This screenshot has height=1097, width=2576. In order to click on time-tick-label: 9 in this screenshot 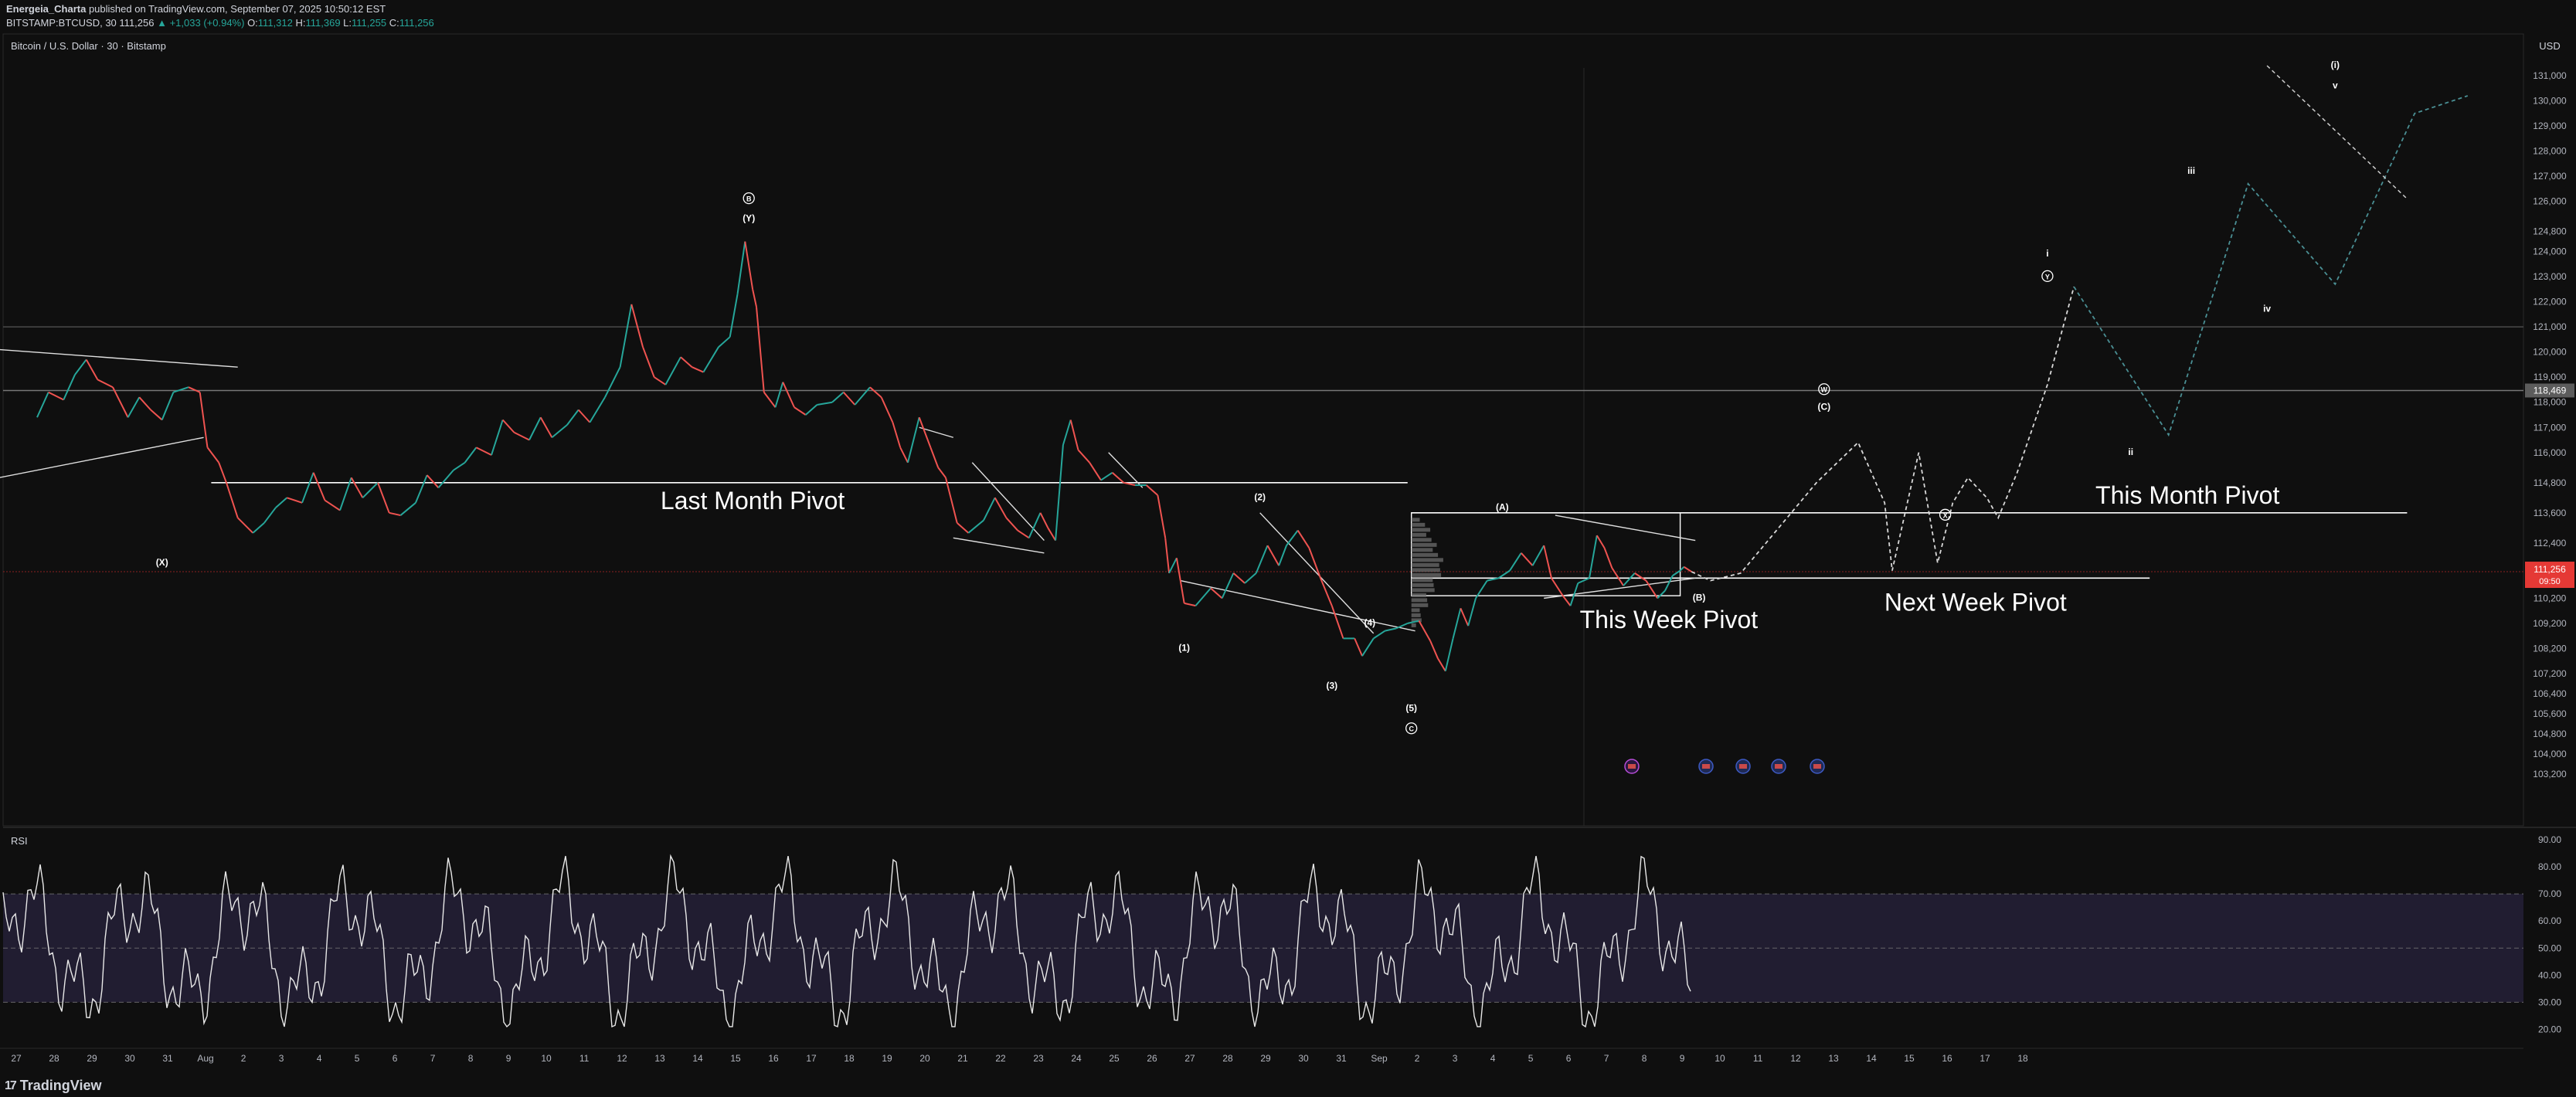, I will do `click(1682, 1058)`.